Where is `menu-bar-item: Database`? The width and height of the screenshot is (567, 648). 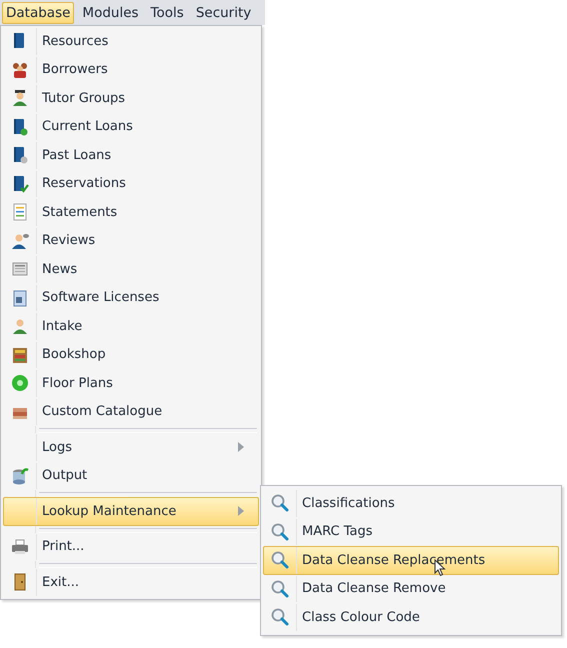
menu-bar-item: Database is located at coordinates (38, 13).